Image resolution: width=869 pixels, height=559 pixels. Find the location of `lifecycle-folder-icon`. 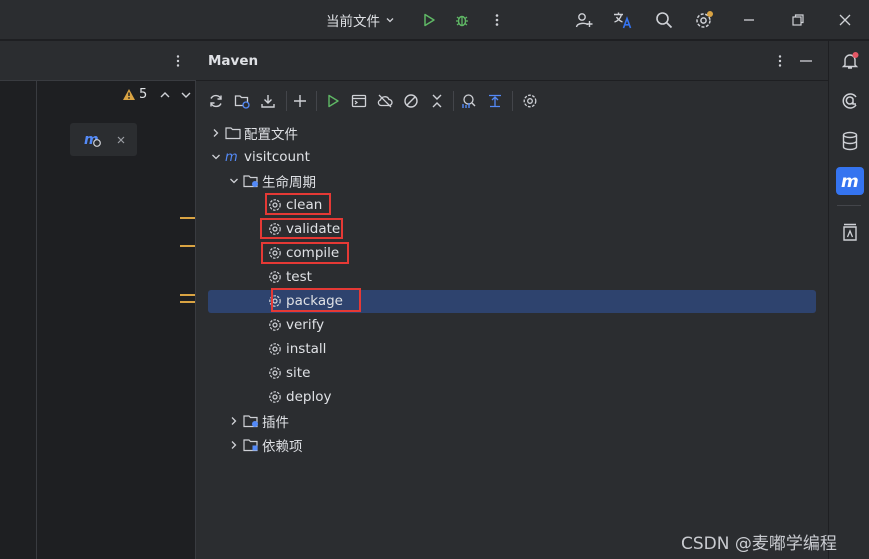

lifecycle-folder-icon is located at coordinates (251, 181).